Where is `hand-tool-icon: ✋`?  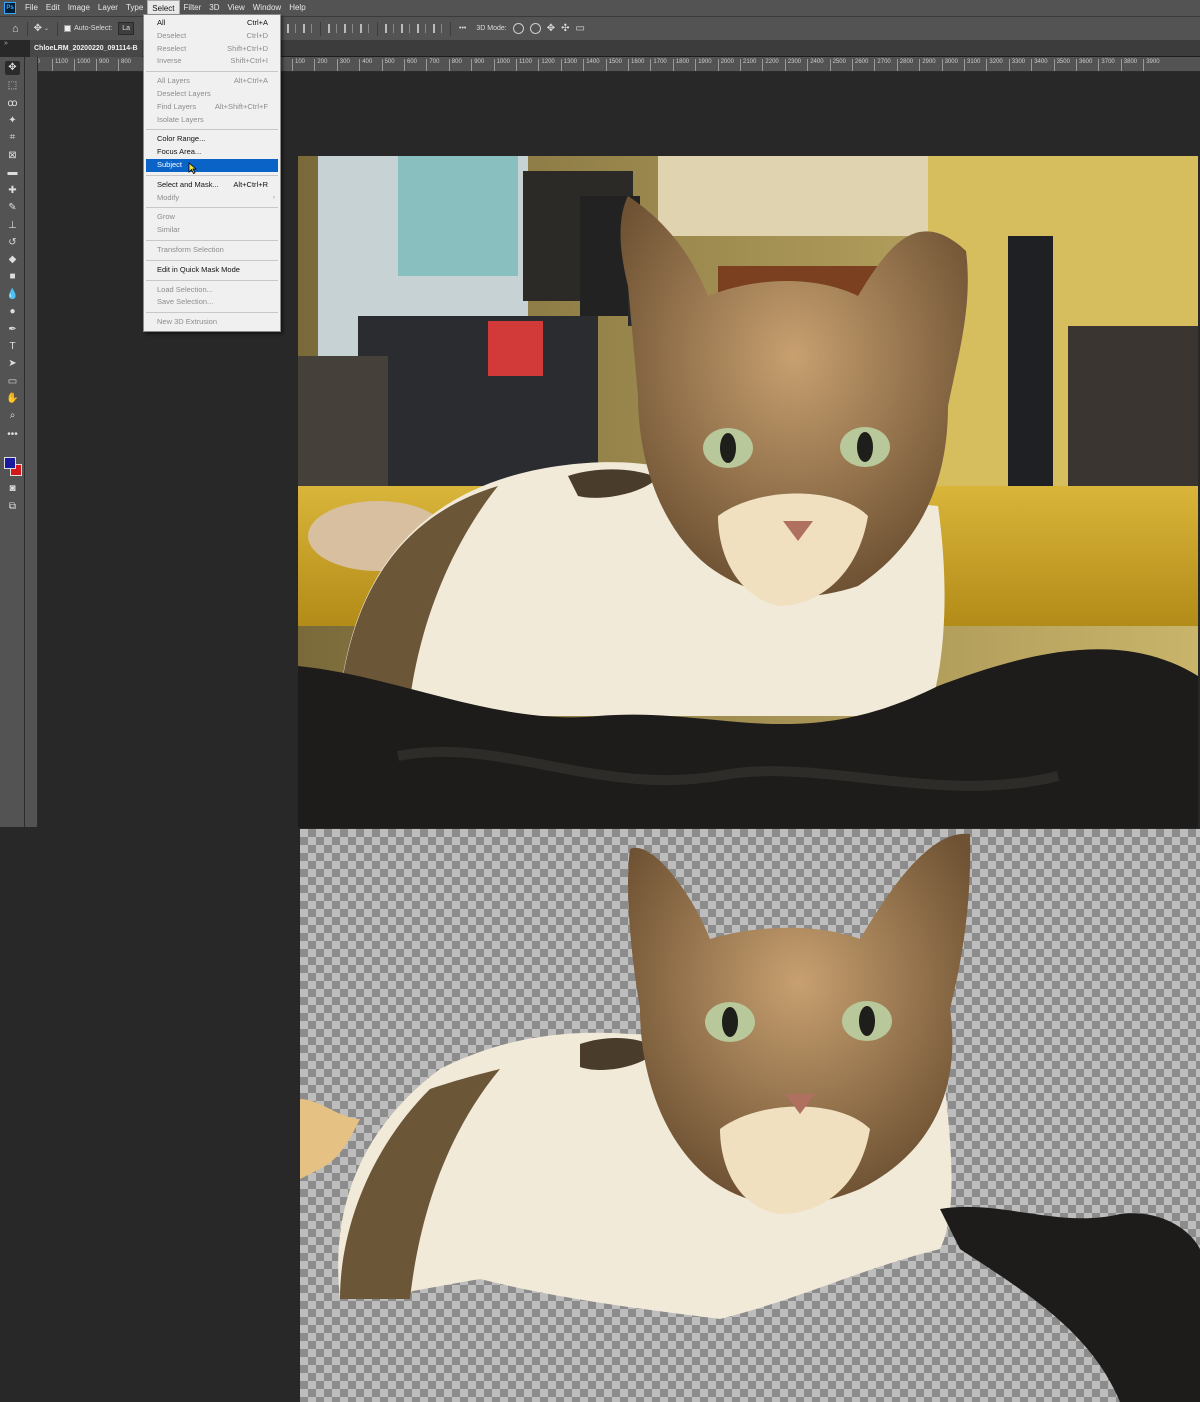
hand-tool-icon: ✋ is located at coordinates (12, 399).